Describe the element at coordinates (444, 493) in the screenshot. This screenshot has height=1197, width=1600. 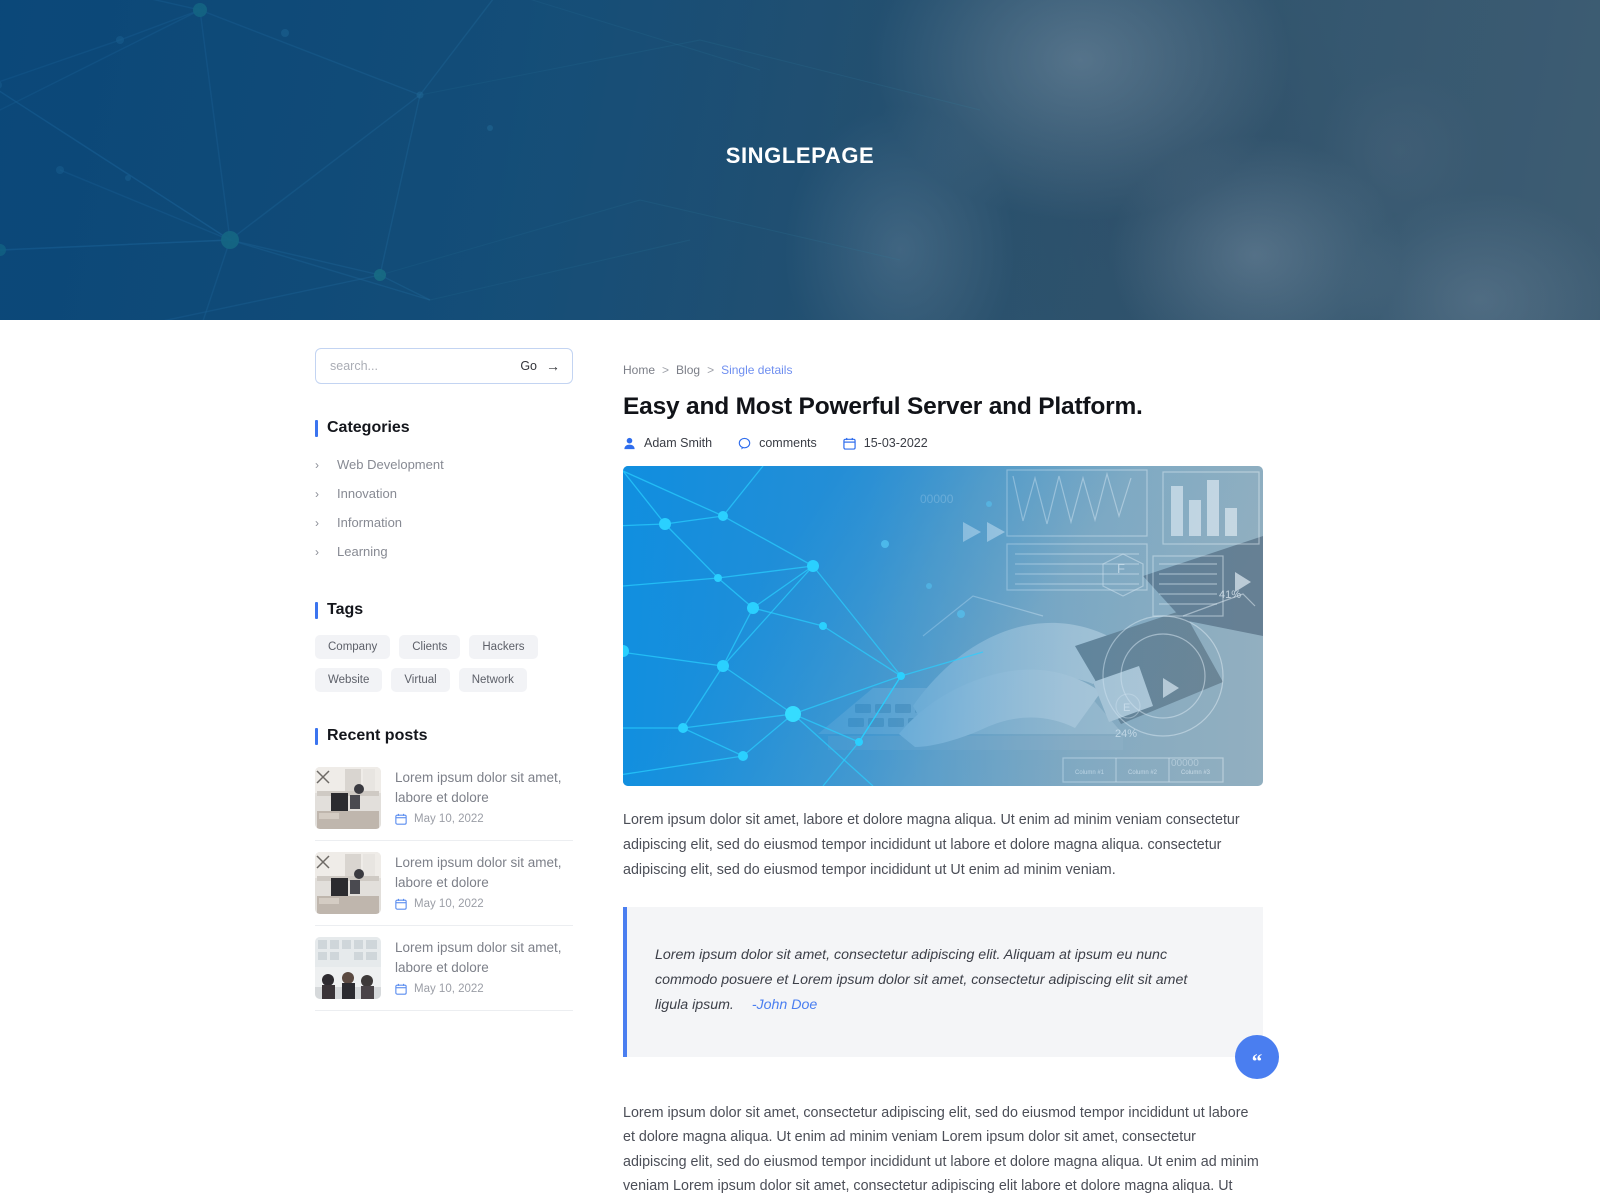
I see `sidebar-item-innovation: › Innovation` at that location.